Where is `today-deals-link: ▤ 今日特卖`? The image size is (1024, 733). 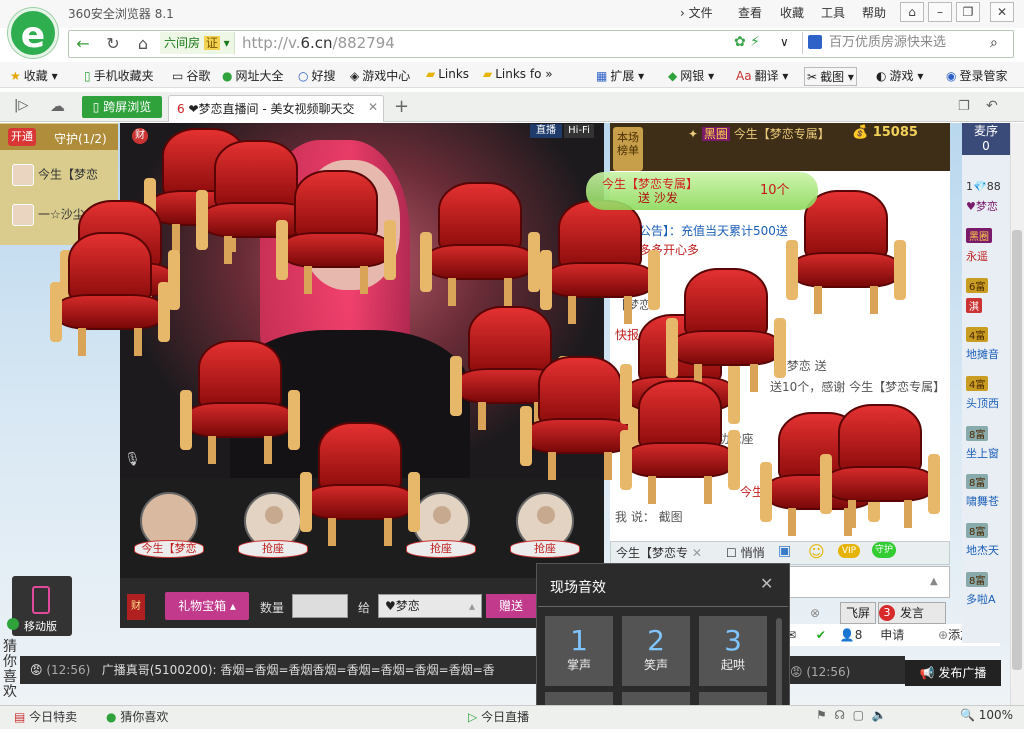
today-deals-link: ▤ 今日特卖 is located at coordinates (45, 716).